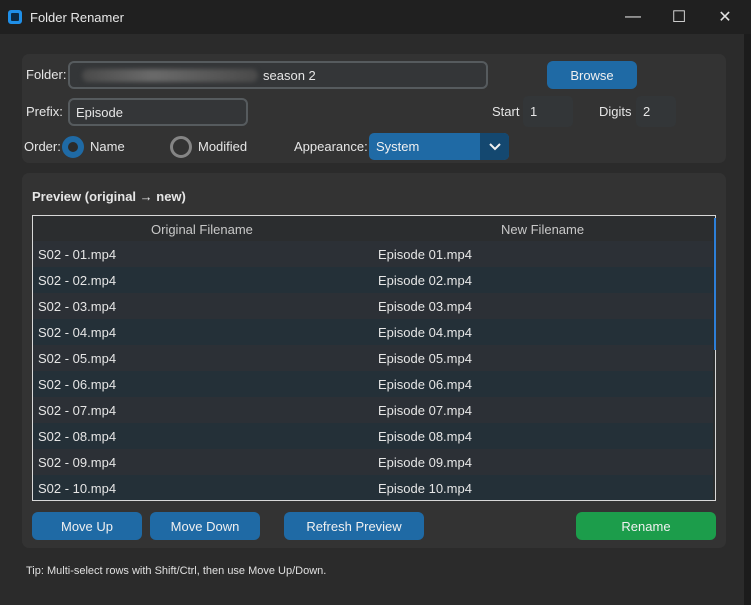 The width and height of the screenshot is (751, 605). Describe the element at coordinates (725, 17) in the screenshot. I see `close-button: ✕` at that location.